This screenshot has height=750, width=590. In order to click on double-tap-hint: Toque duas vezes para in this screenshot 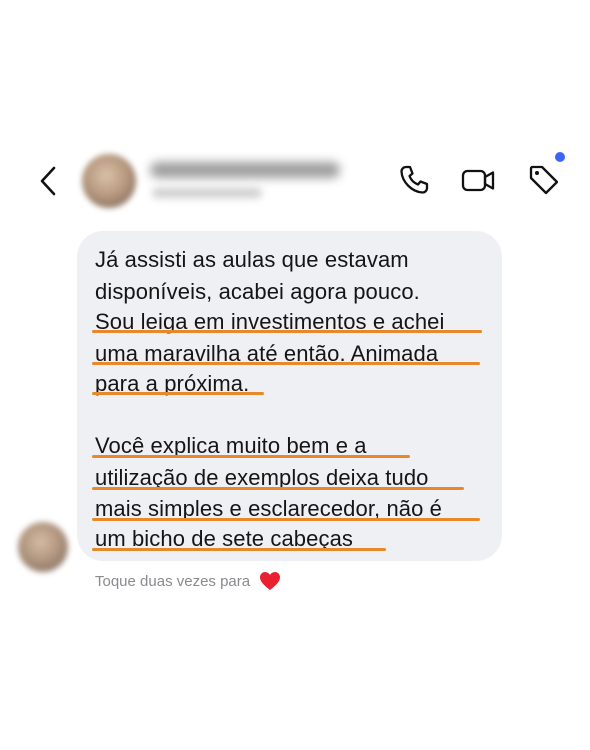, I will do `click(188, 582)`.